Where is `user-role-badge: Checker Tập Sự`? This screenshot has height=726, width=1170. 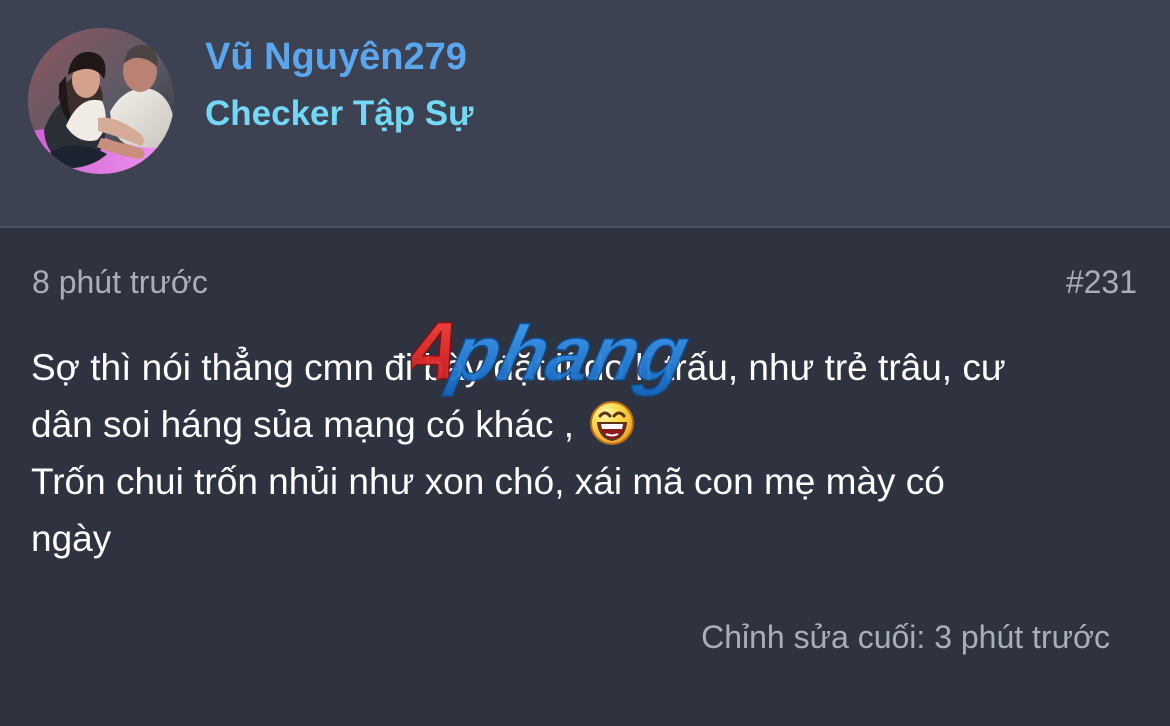 user-role-badge: Checker Tập Sự is located at coordinates (339, 113).